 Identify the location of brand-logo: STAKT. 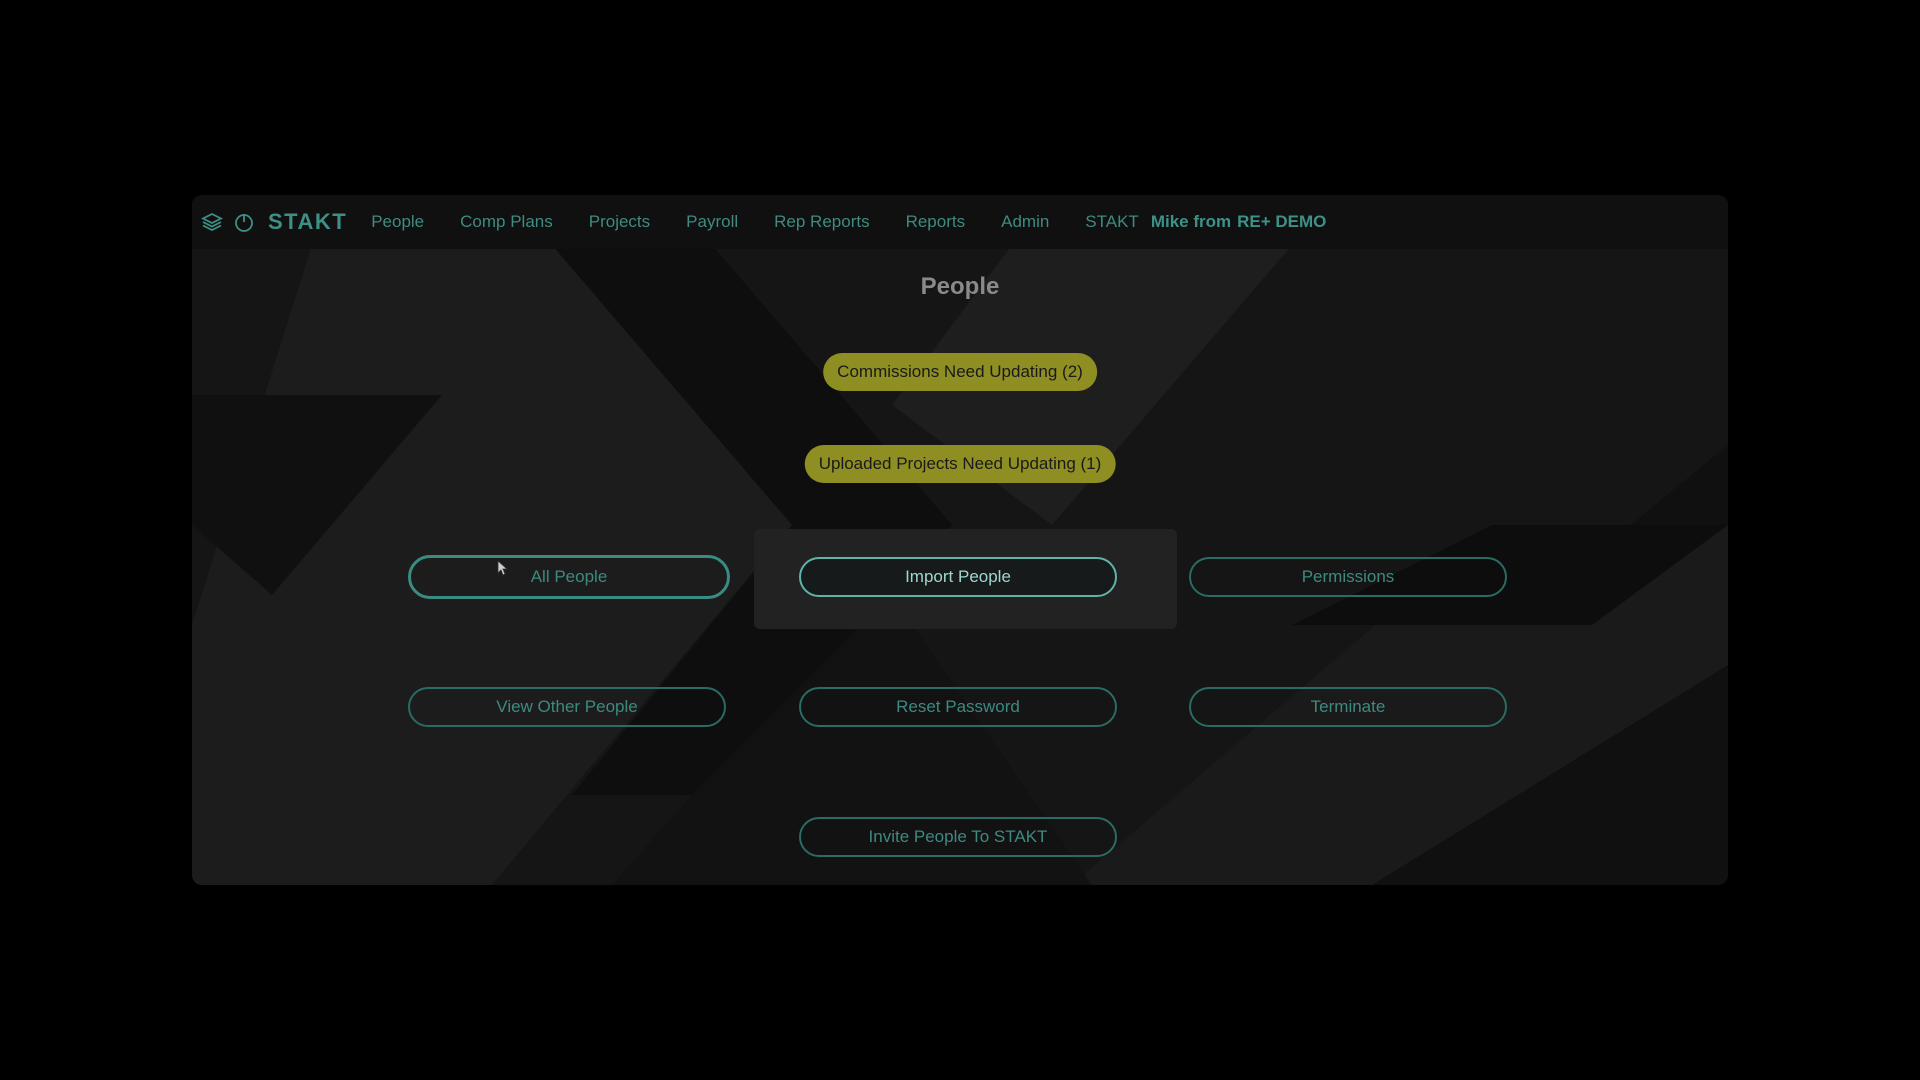
(307, 222).